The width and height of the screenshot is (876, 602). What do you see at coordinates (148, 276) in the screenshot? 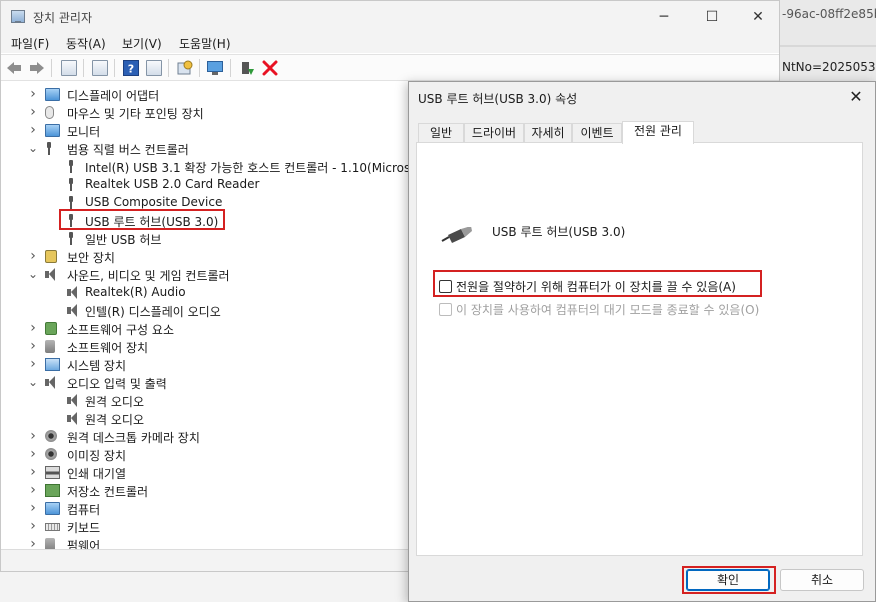
I see `tree-item-label: 사운드, 비디오 및 게임 컨트롤러` at bounding box center [148, 276].